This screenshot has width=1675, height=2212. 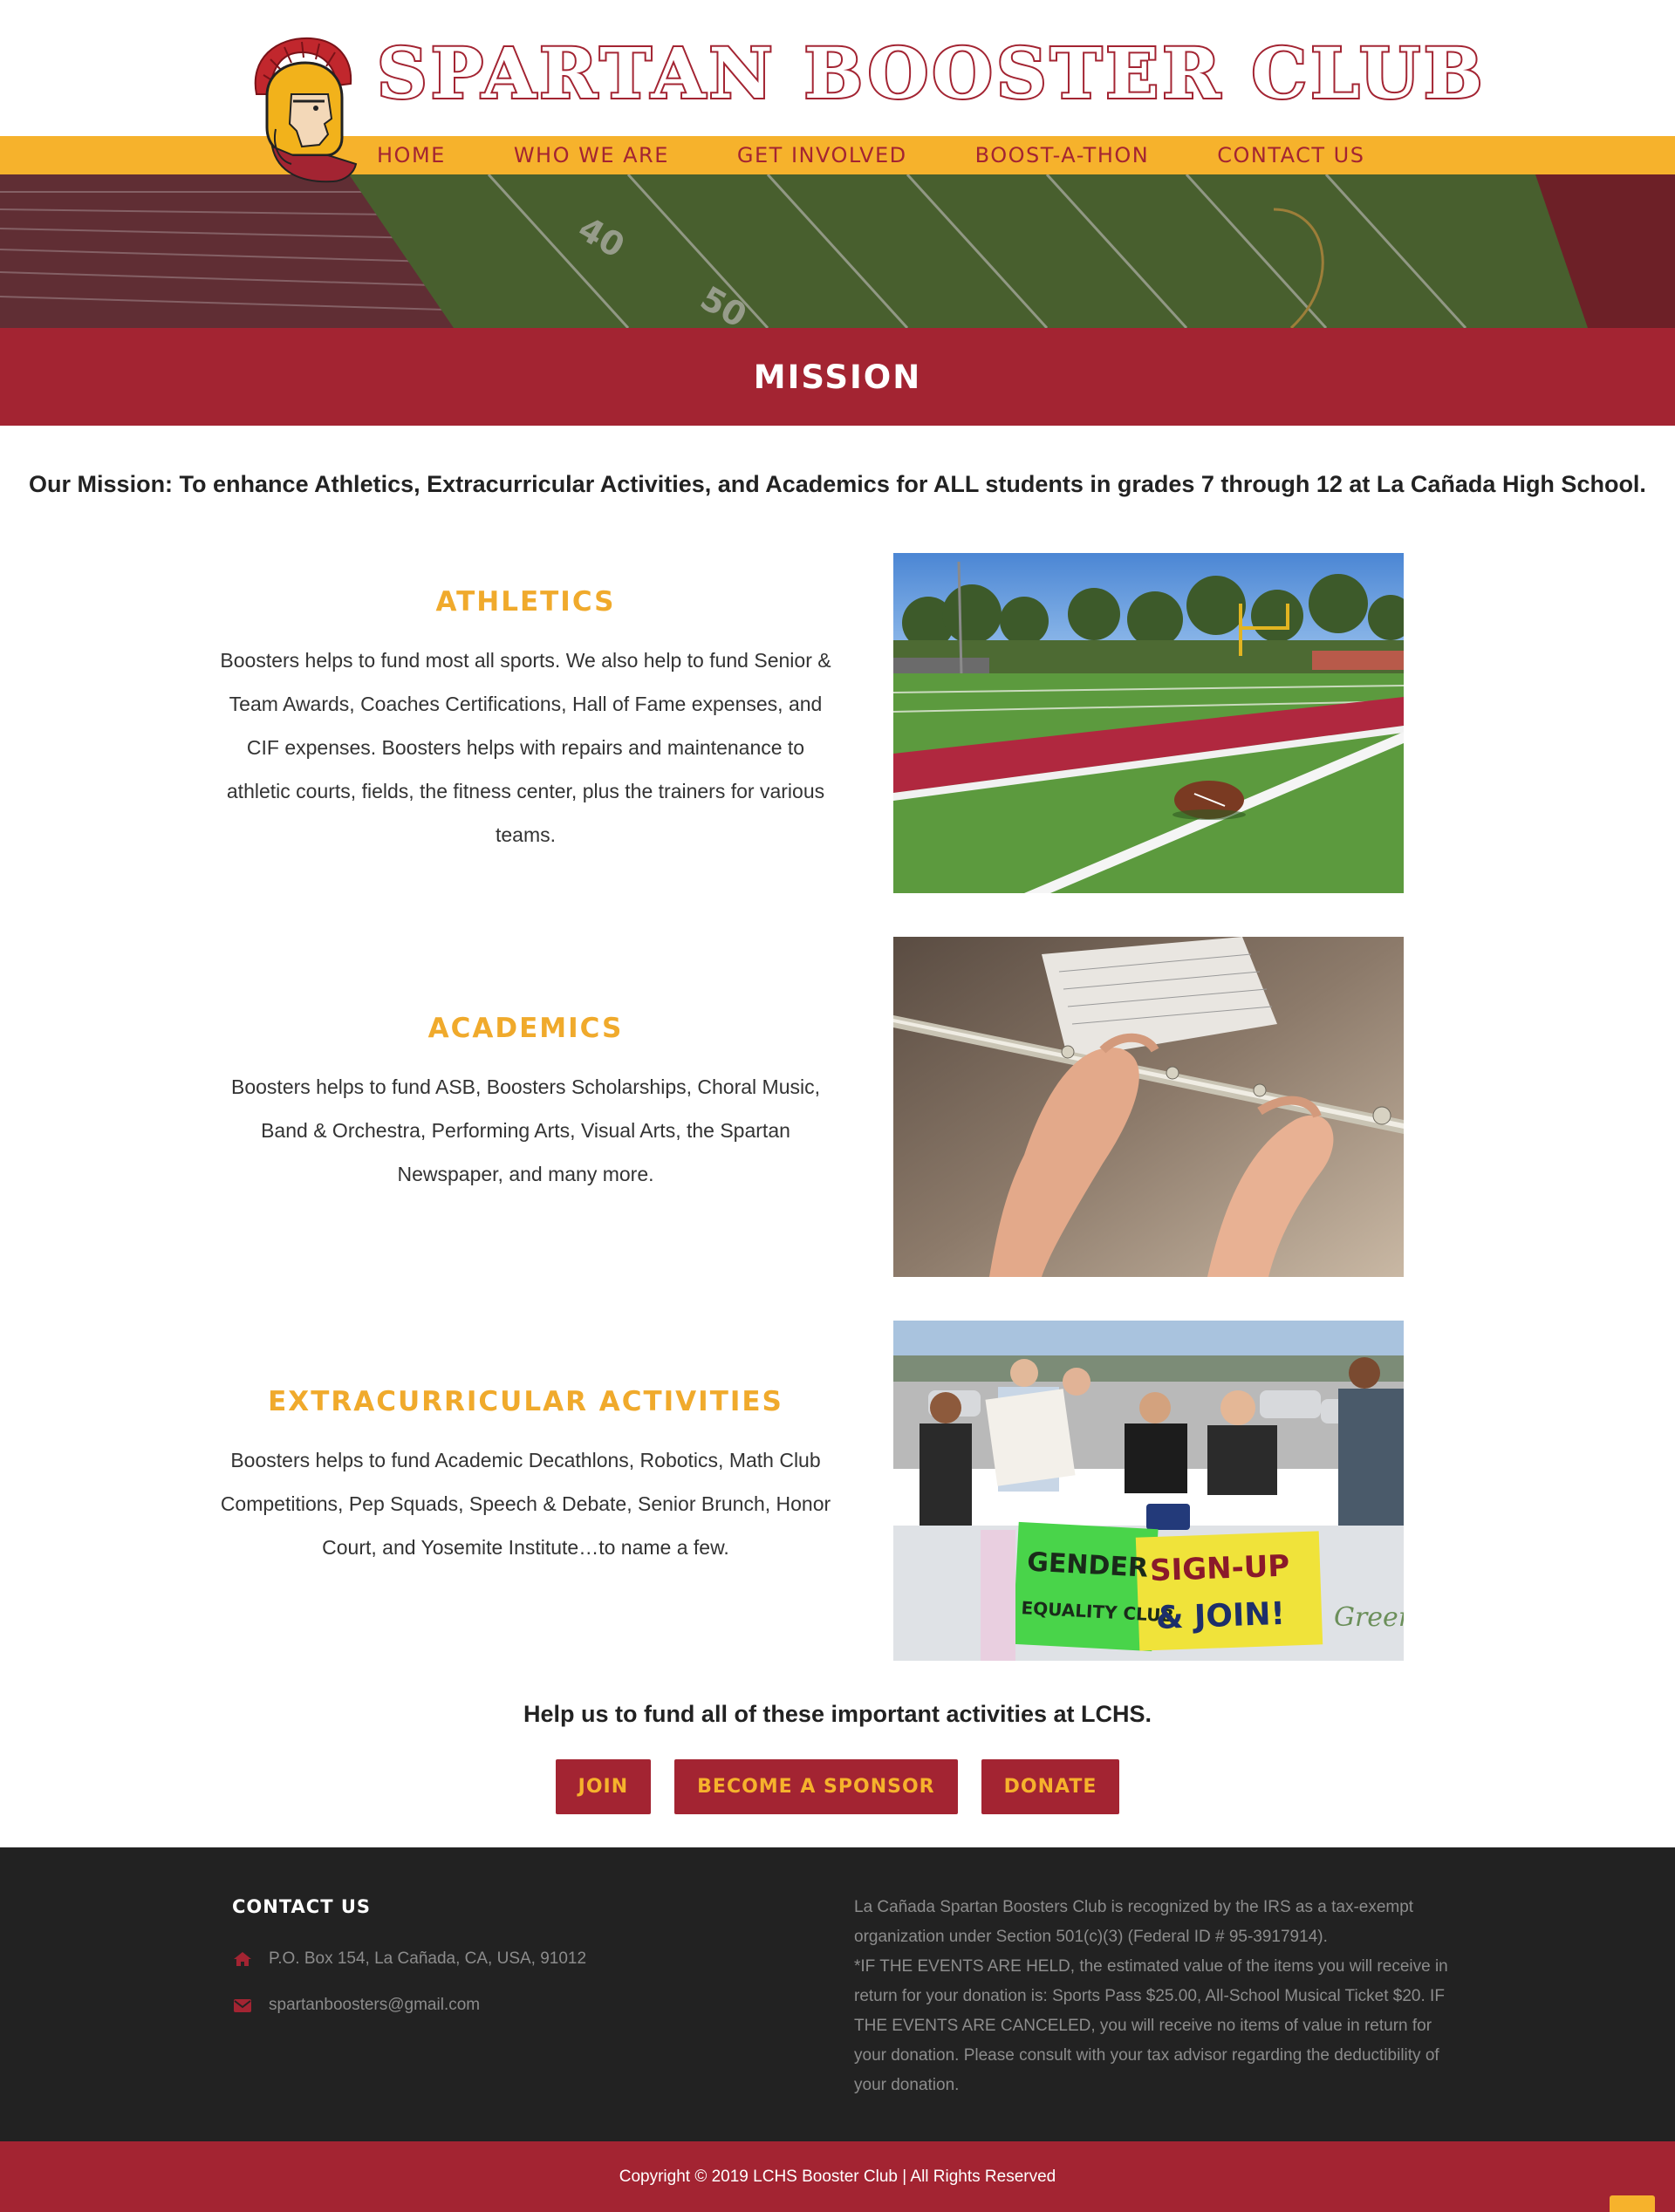 I want to click on footer-address-row: P.O. Box 154, La Cañada, CA, USA, 91012, so click(x=409, y=1959).